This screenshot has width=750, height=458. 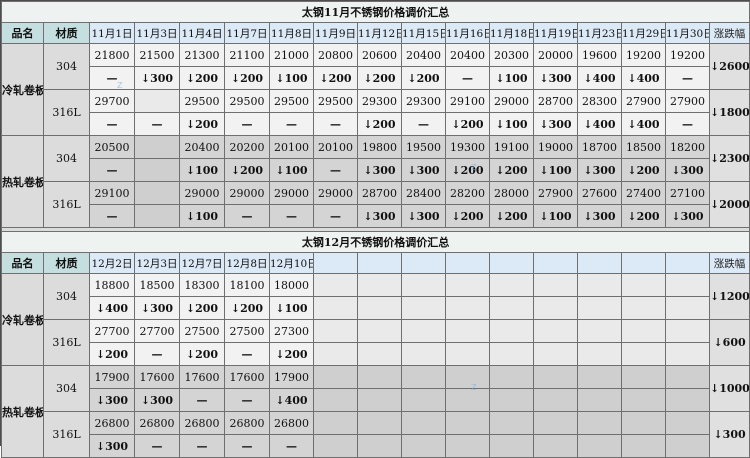 What do you see at coordinates (22, 263) in the screenshot?
I see `header-product: 品名` at bounding box center [22, 263].